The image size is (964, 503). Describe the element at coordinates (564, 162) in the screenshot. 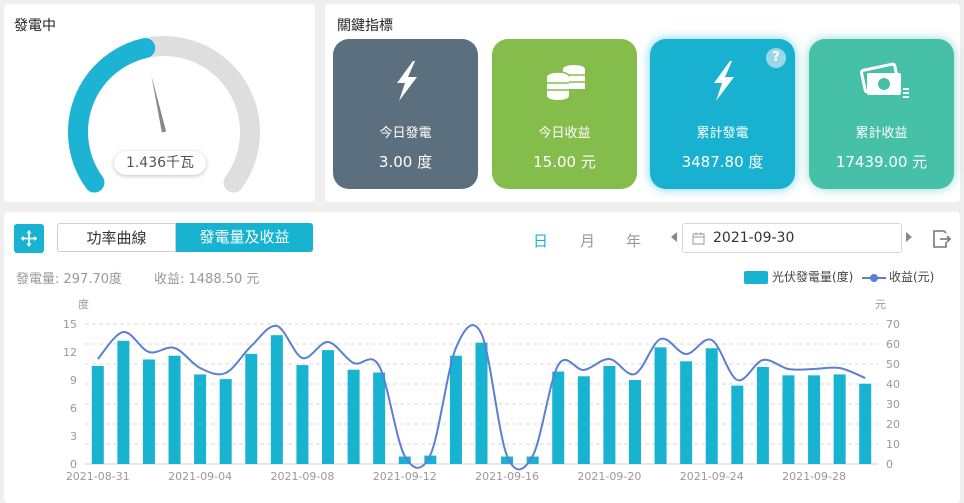

I see `kpi-value: 15.00 元` at that location.